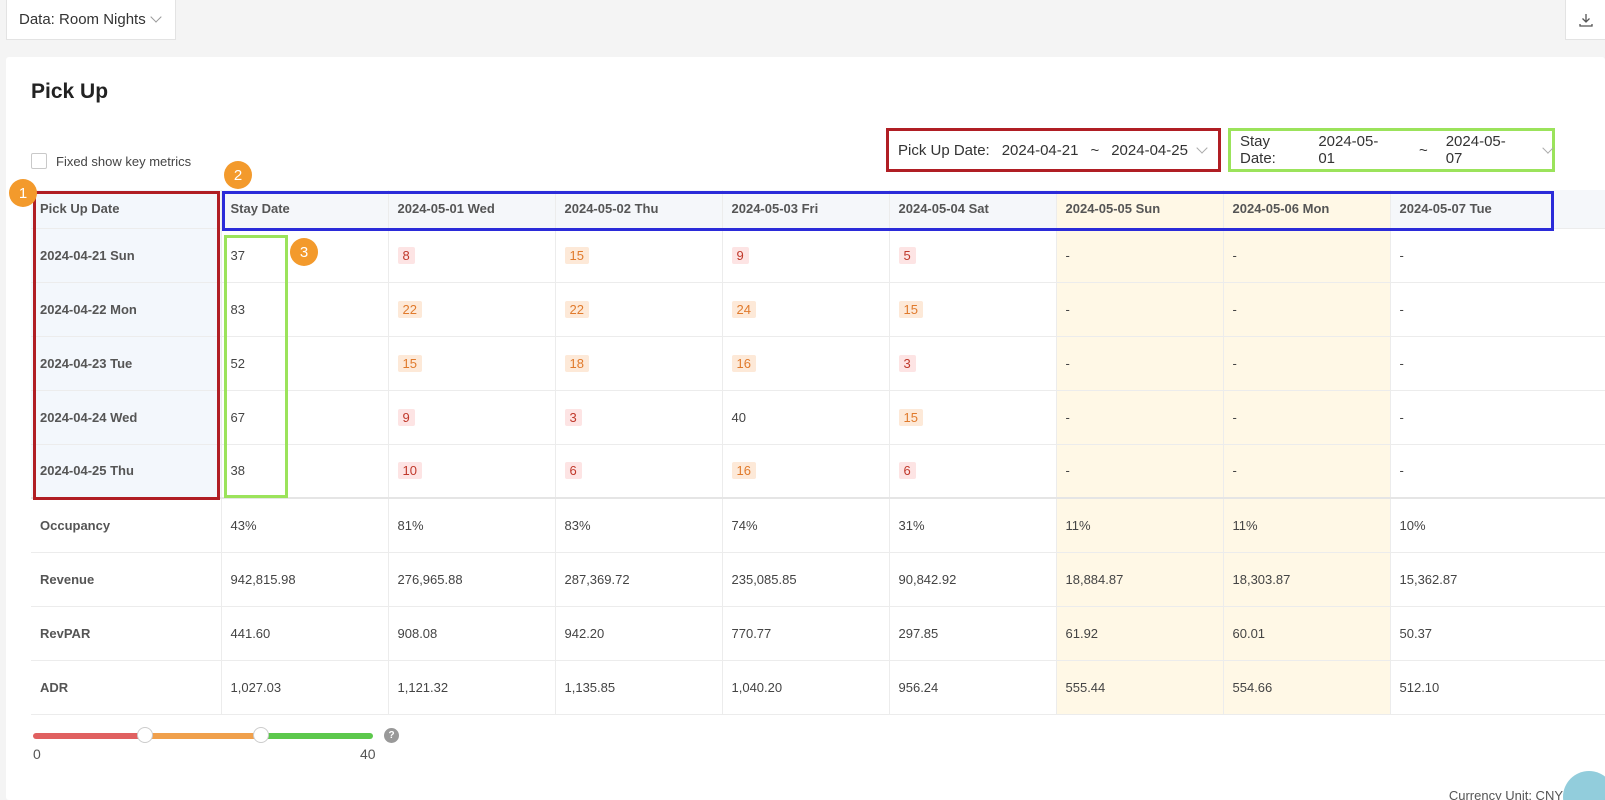 The height and width of the screenshot is (800, 1605). Describe the element at coordinates (126, 255) in the screenshot. I see `pickup-date-cell: 2024-04-21 Sun` at that location.